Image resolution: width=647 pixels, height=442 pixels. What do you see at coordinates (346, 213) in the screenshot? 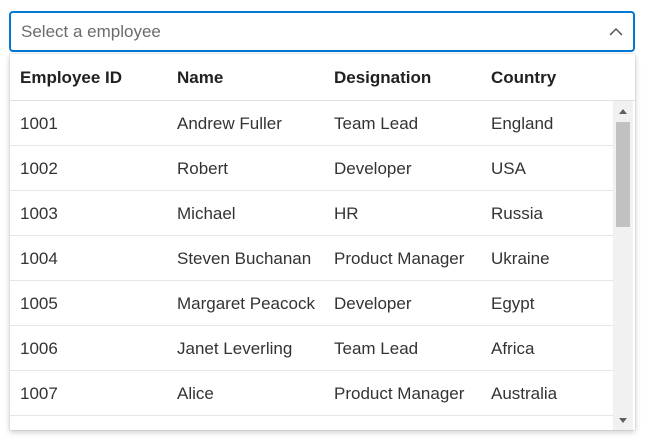
I see `cell-designation: HR` at bounding box center [346, 213].